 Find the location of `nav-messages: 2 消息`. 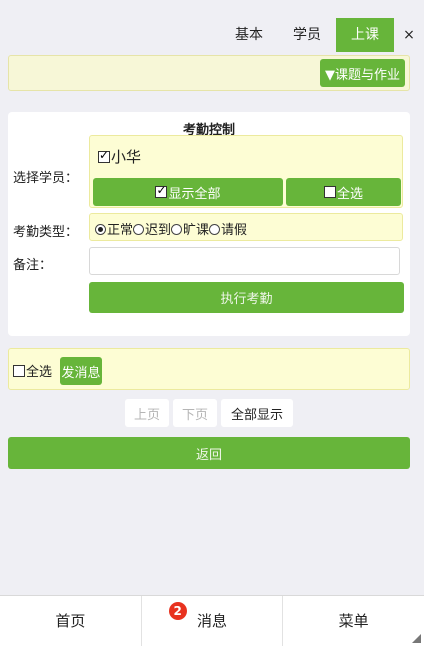

nav-messages: 2 消息 is located at coordinates (211, 621).